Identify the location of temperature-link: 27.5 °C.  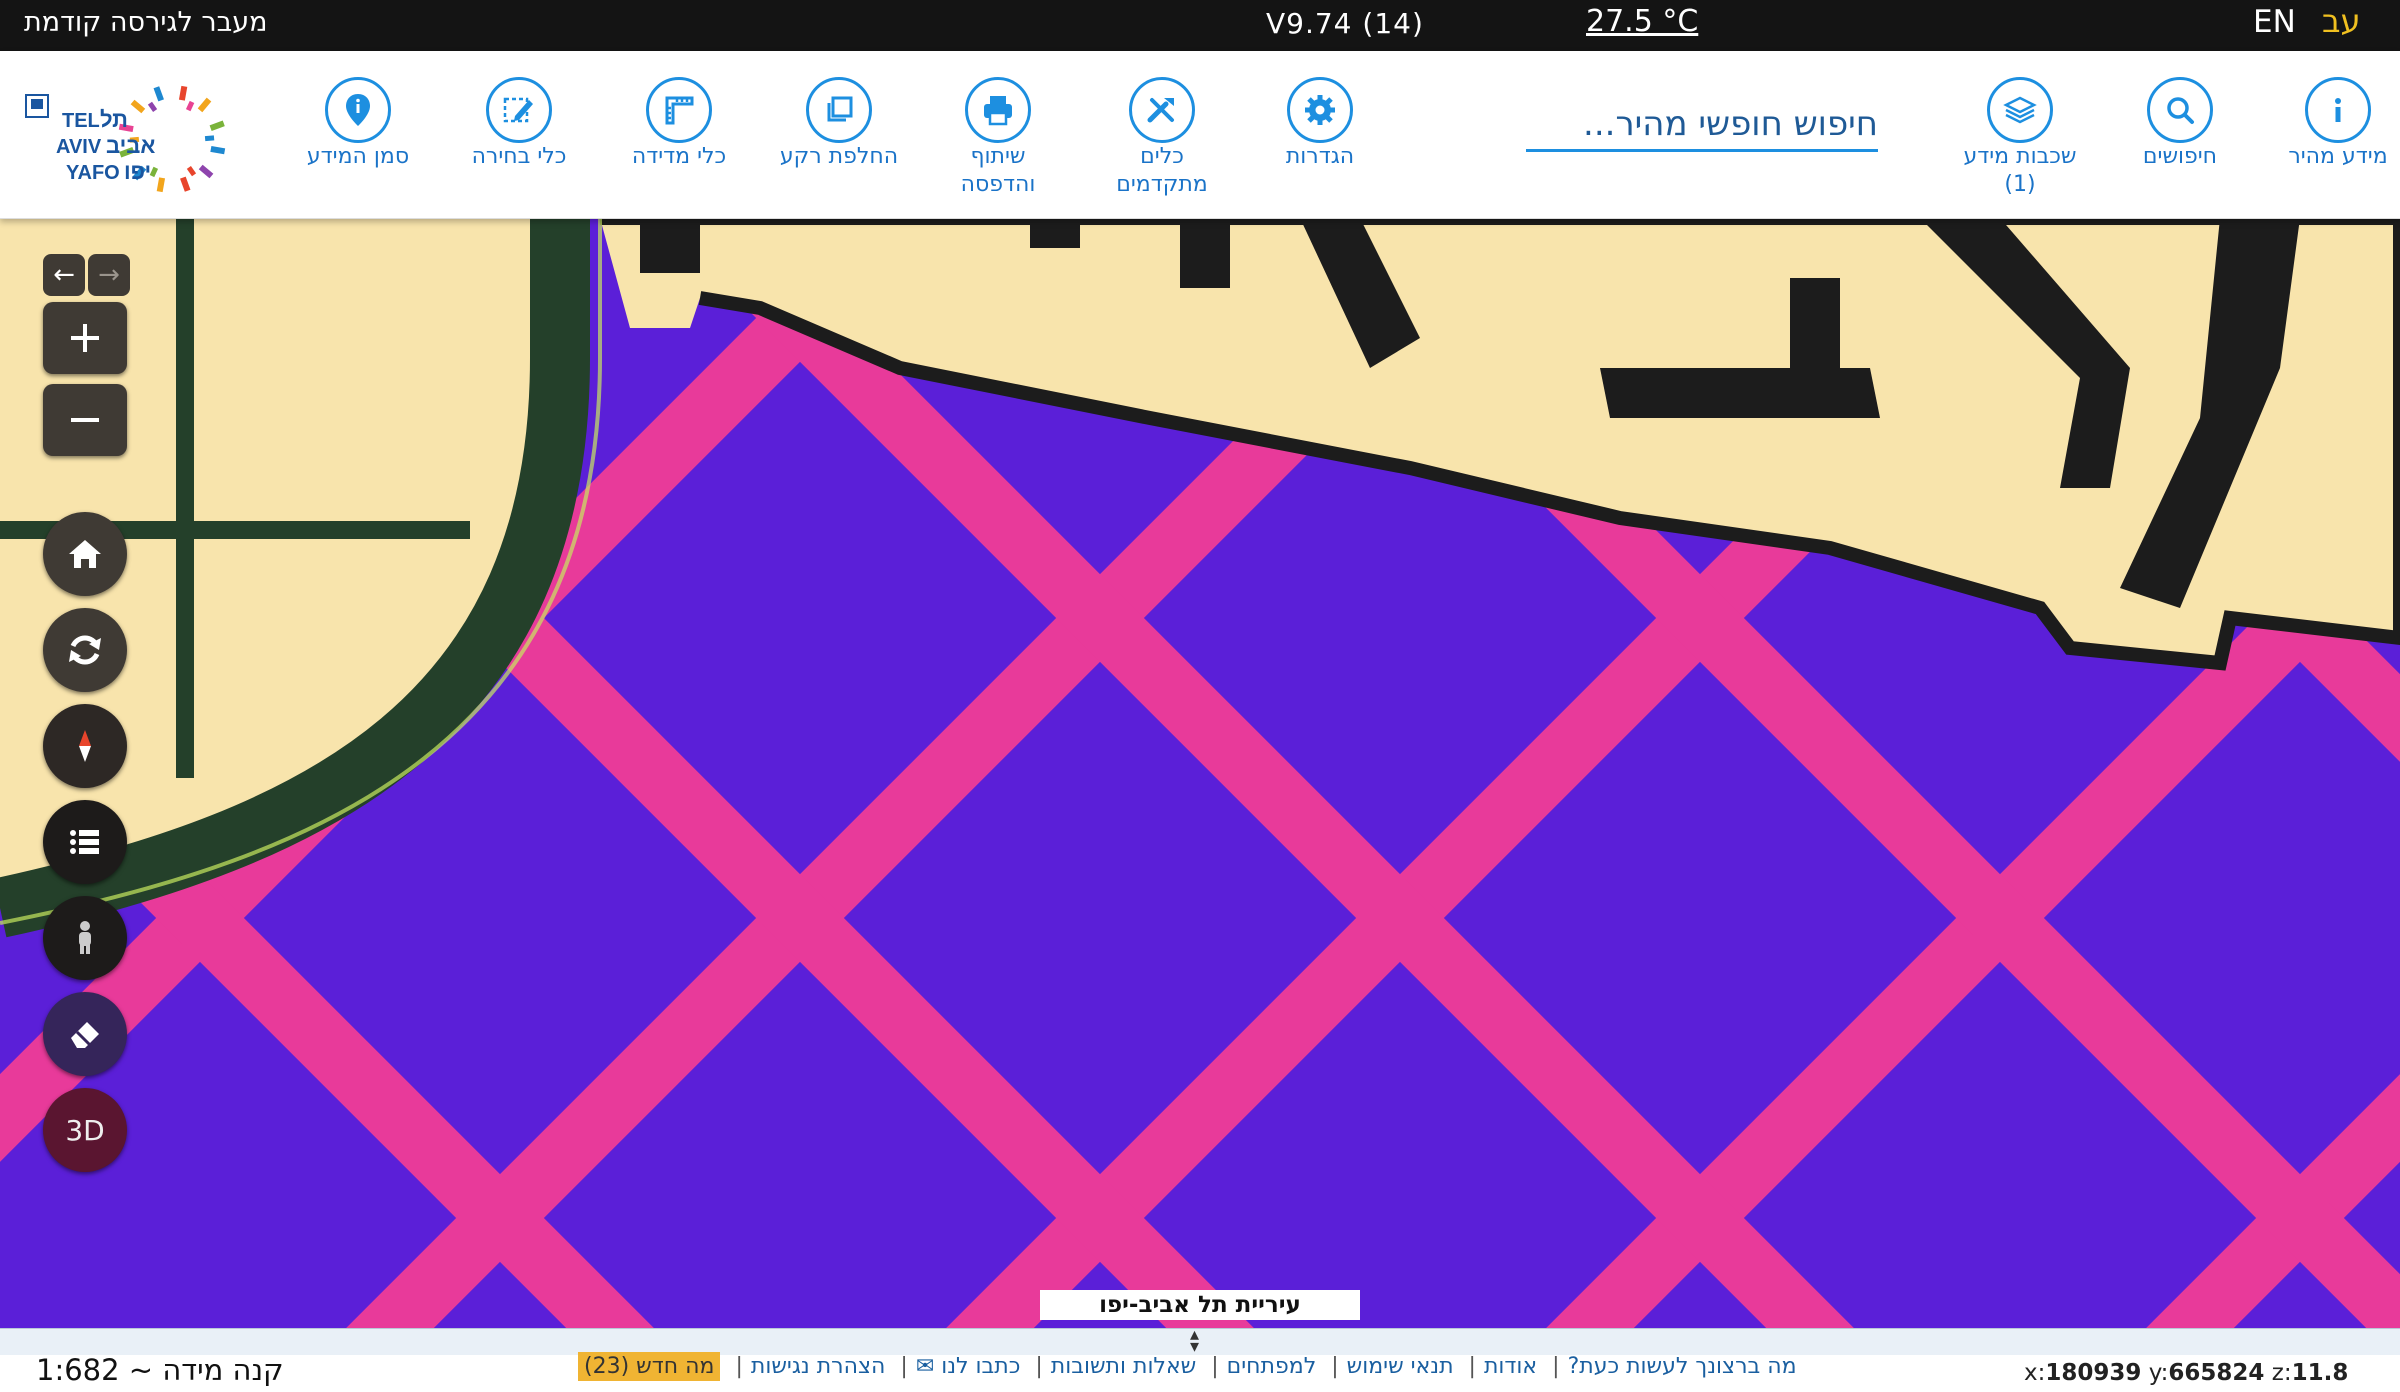
(1642, 21).